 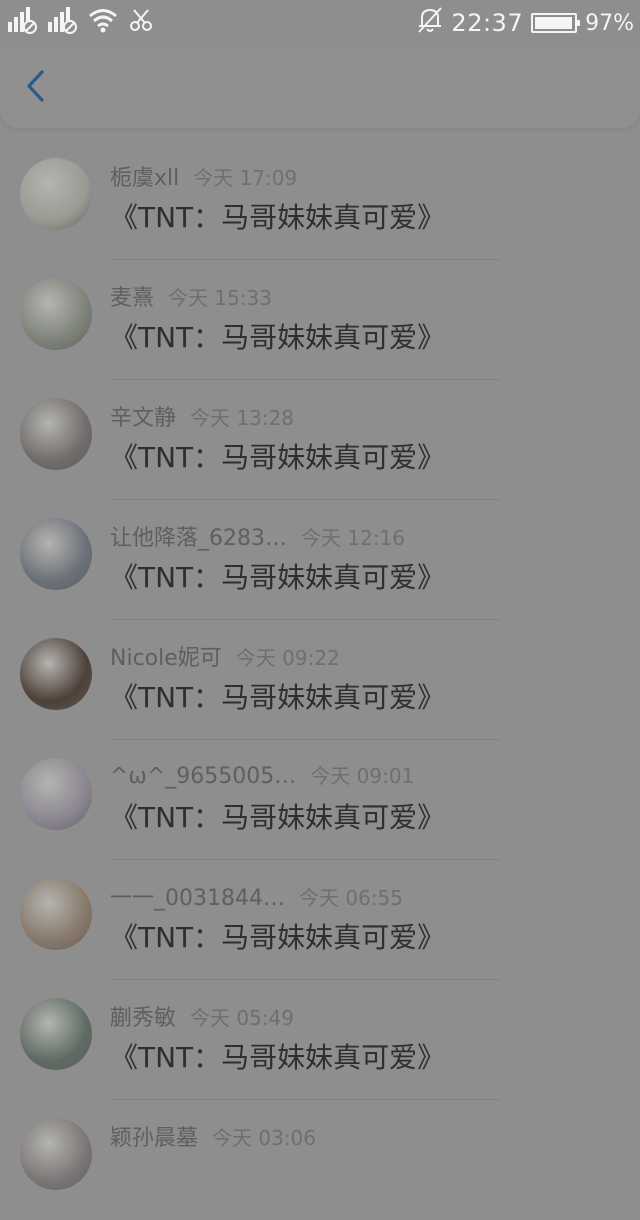 What do you see at coordinates (242, 1018) in the screenshot?
I see `item-time: 今天 05:49` at bounding box center [242, 1018].